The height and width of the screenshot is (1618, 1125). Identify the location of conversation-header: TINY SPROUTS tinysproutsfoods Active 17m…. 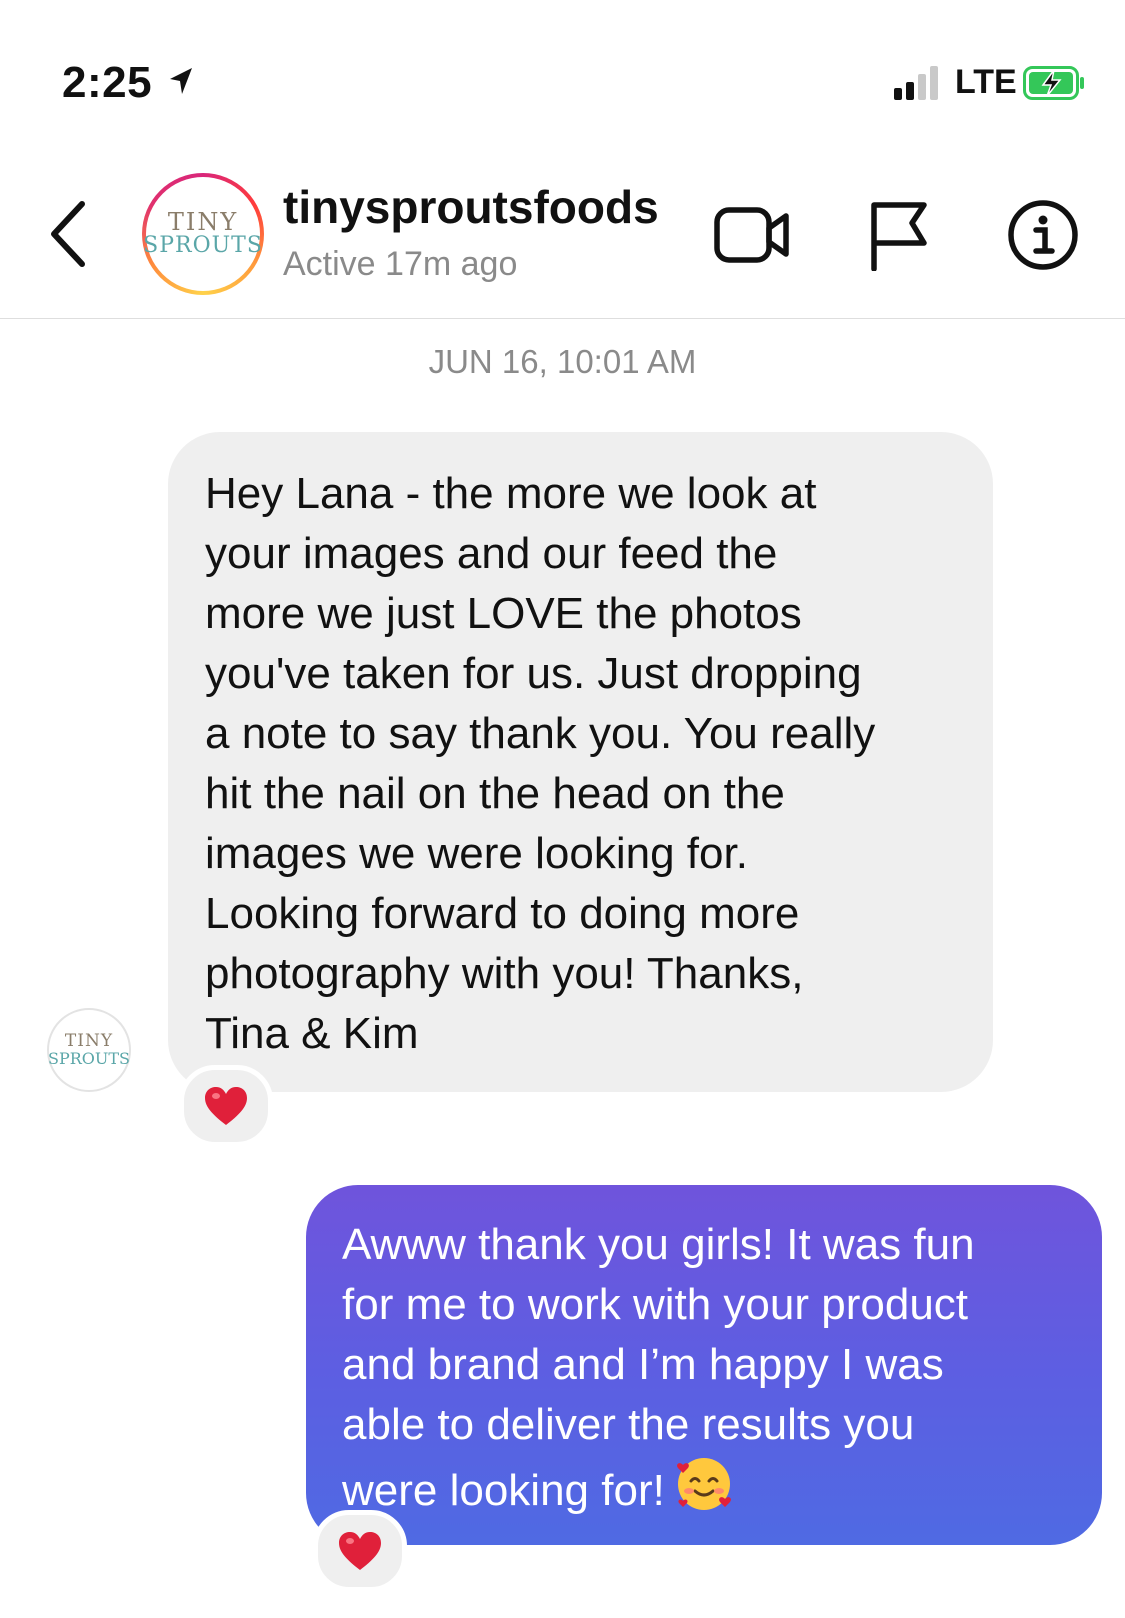
(562, 234).